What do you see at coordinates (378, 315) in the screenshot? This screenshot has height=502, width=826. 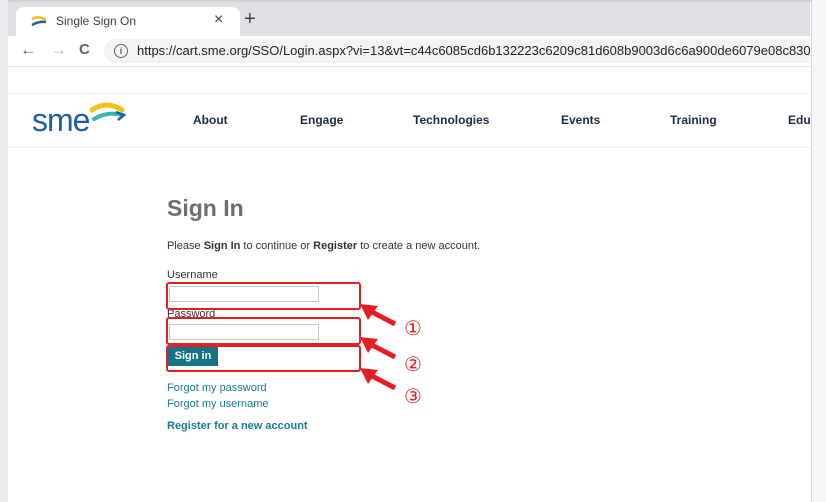 I see `annotation-arrow-1-icon` at bounding box center [378, 315].